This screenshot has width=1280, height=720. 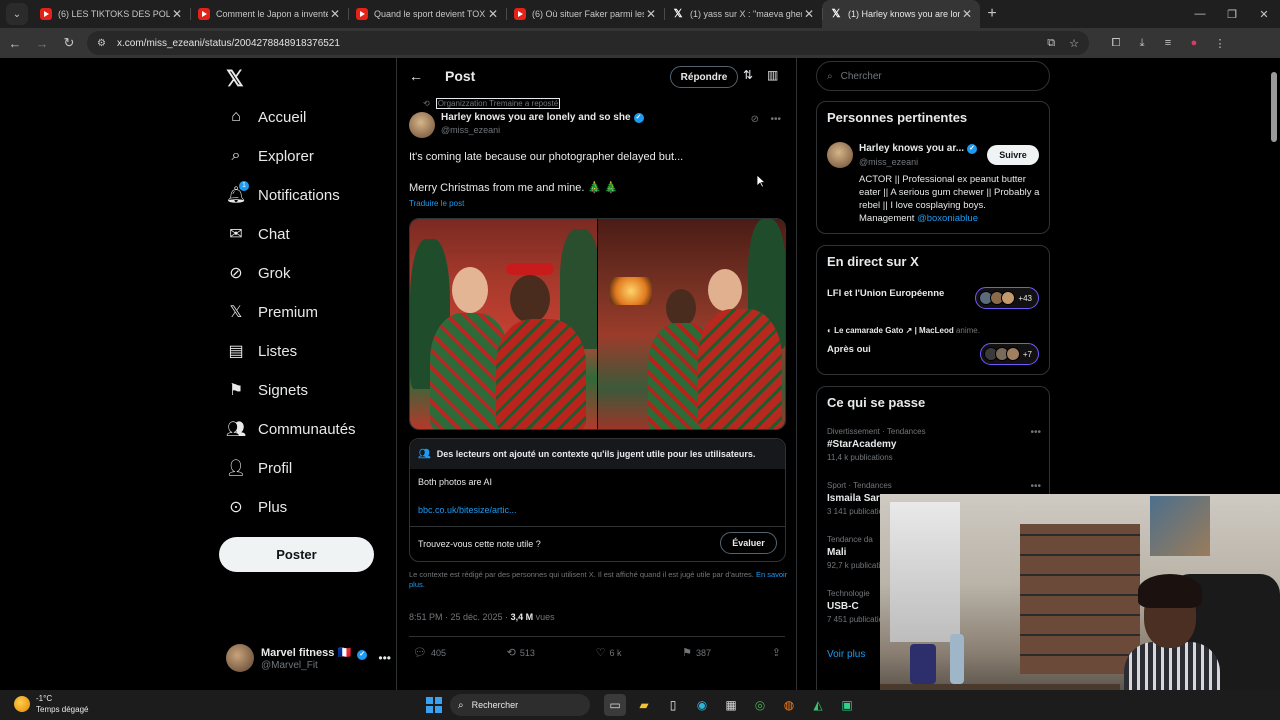 What do you see at coordinates (1274, 107) in the screenshot?
I see `scrollbar-thumb` at bounding box center [1274, 107].